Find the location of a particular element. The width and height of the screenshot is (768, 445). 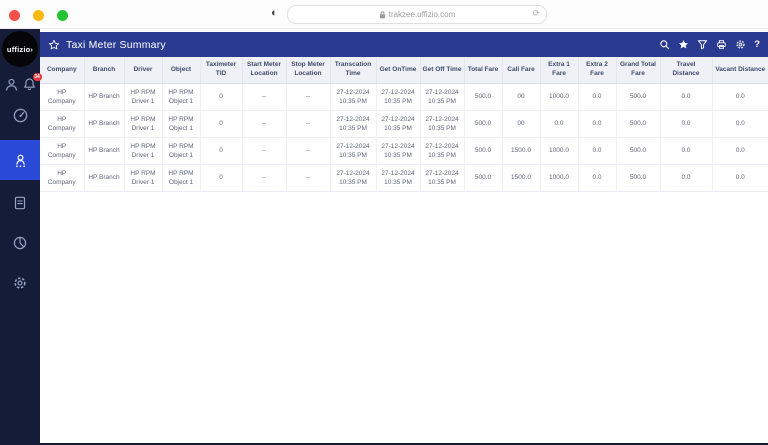

sidebar-item-tracking is located at coordinates (20, 160).